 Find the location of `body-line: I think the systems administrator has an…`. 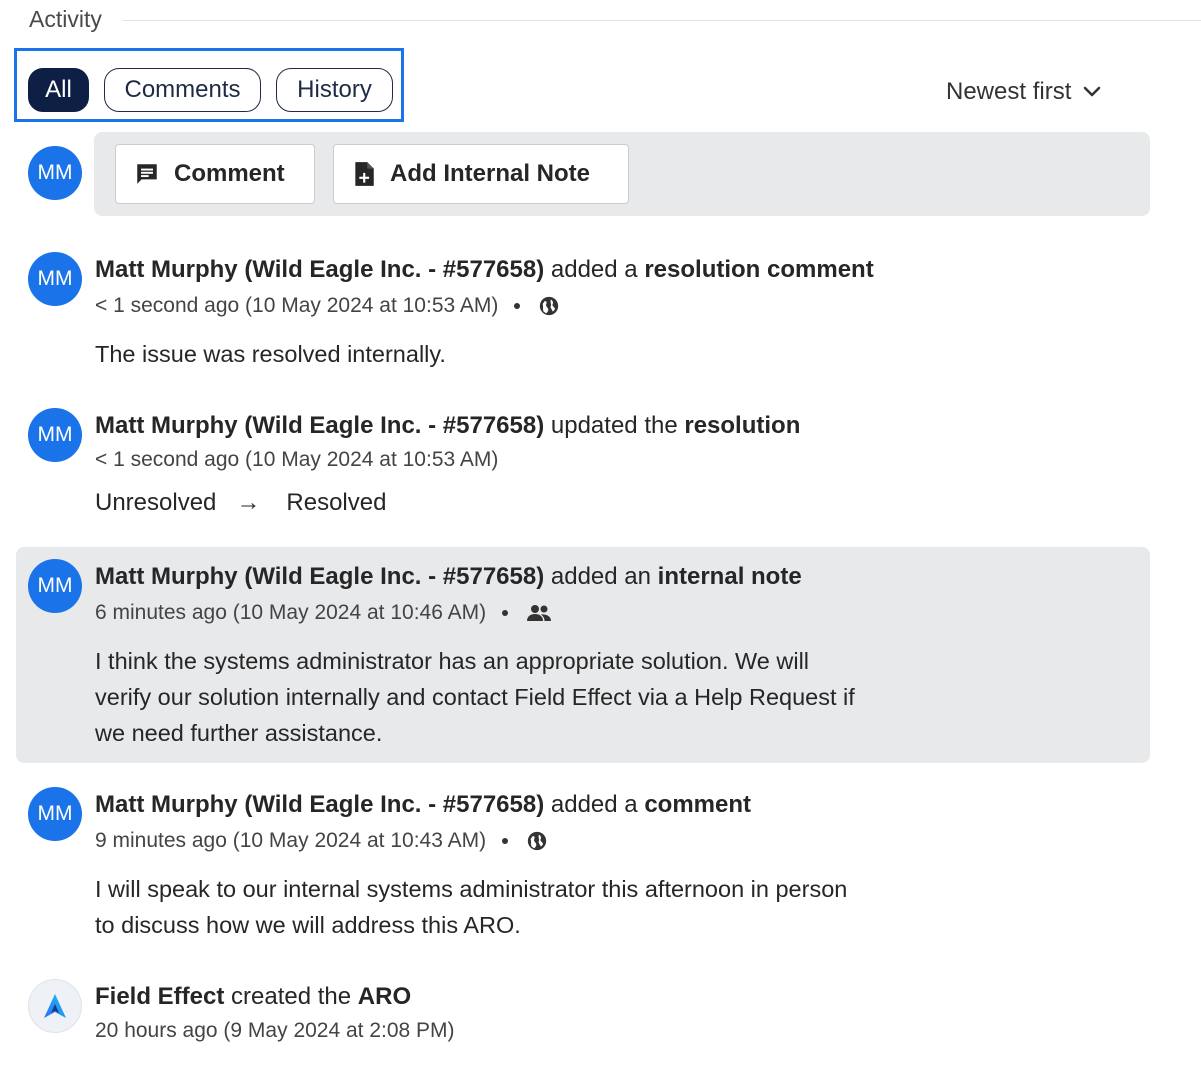

body-line: I think the systems administrator has an… is located at coordinates (452, 661).